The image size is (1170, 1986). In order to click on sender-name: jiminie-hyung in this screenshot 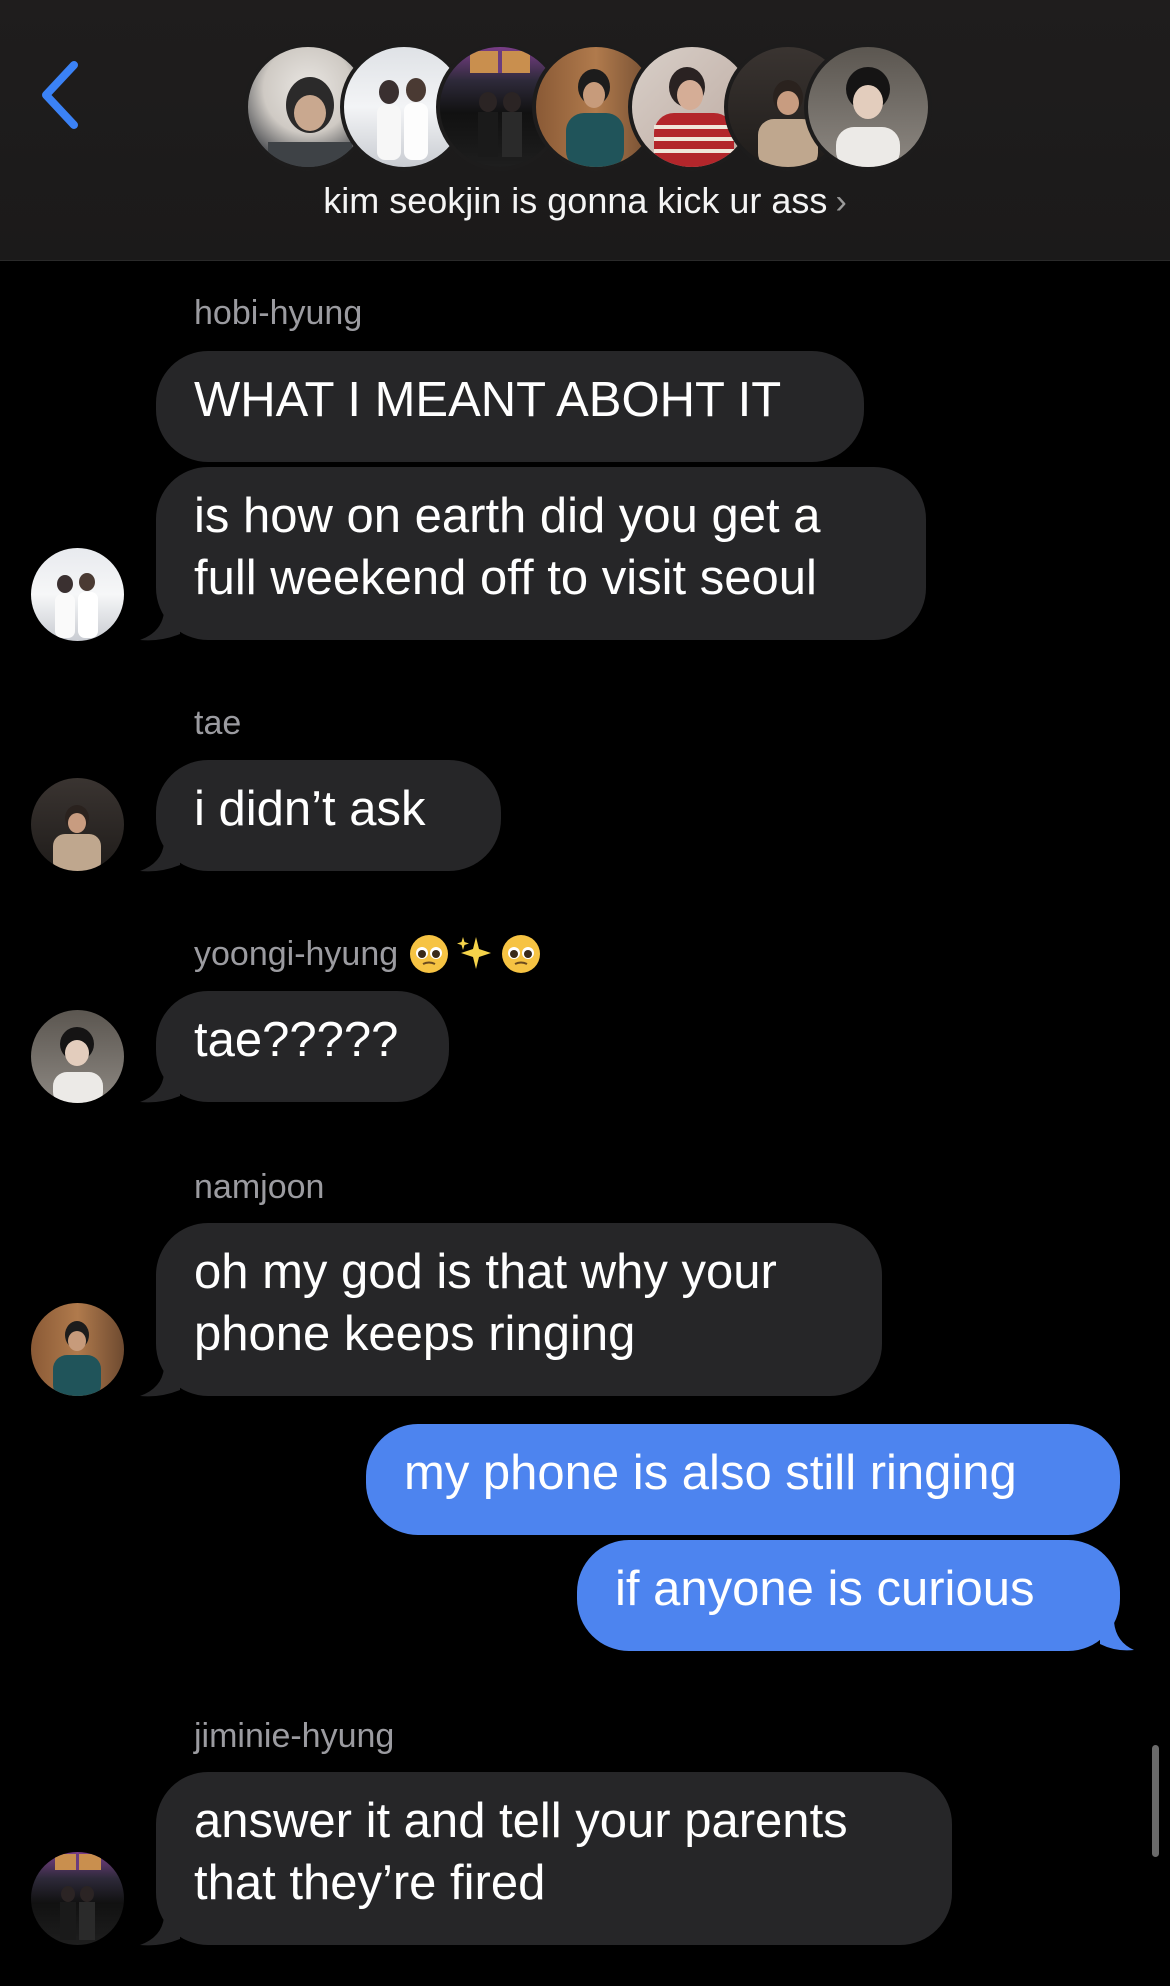, I will do `click(294, 1736)`.